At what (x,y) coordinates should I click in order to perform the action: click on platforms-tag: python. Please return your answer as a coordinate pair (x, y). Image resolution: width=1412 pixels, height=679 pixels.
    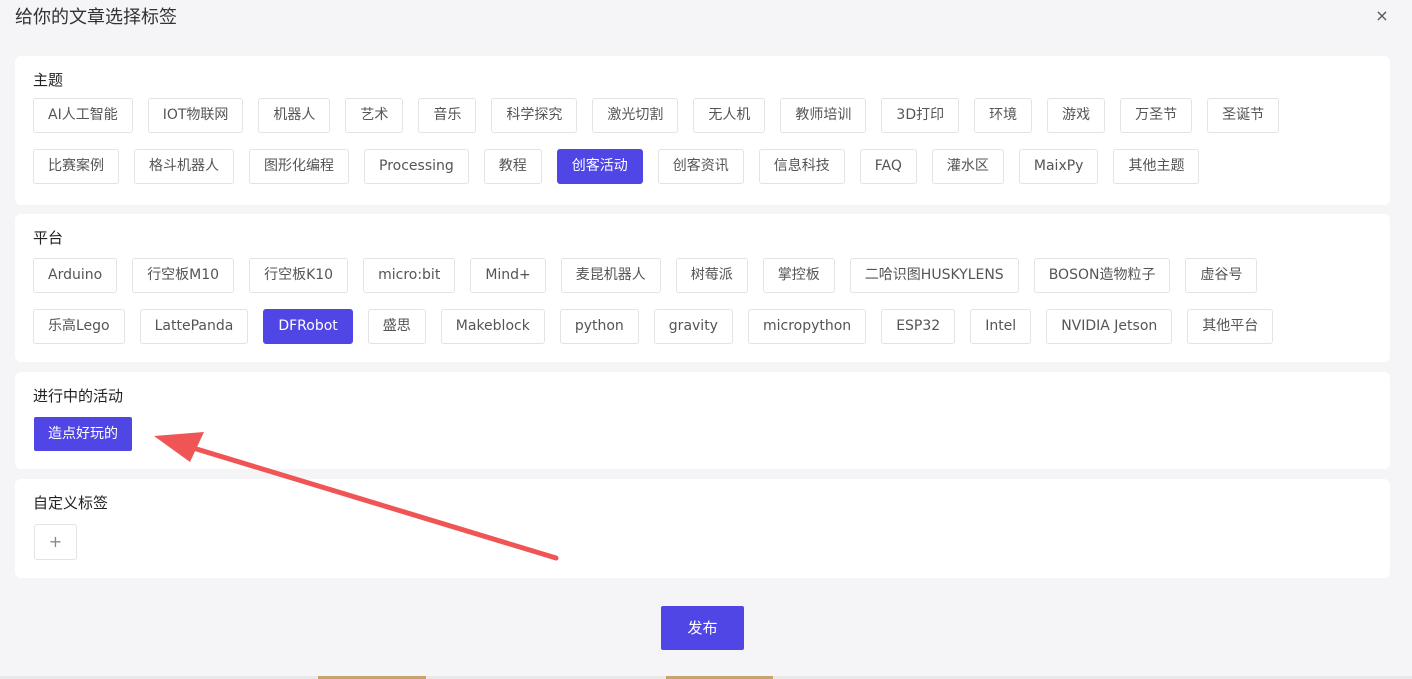
    Looking at the image, I should click on (599, 326).